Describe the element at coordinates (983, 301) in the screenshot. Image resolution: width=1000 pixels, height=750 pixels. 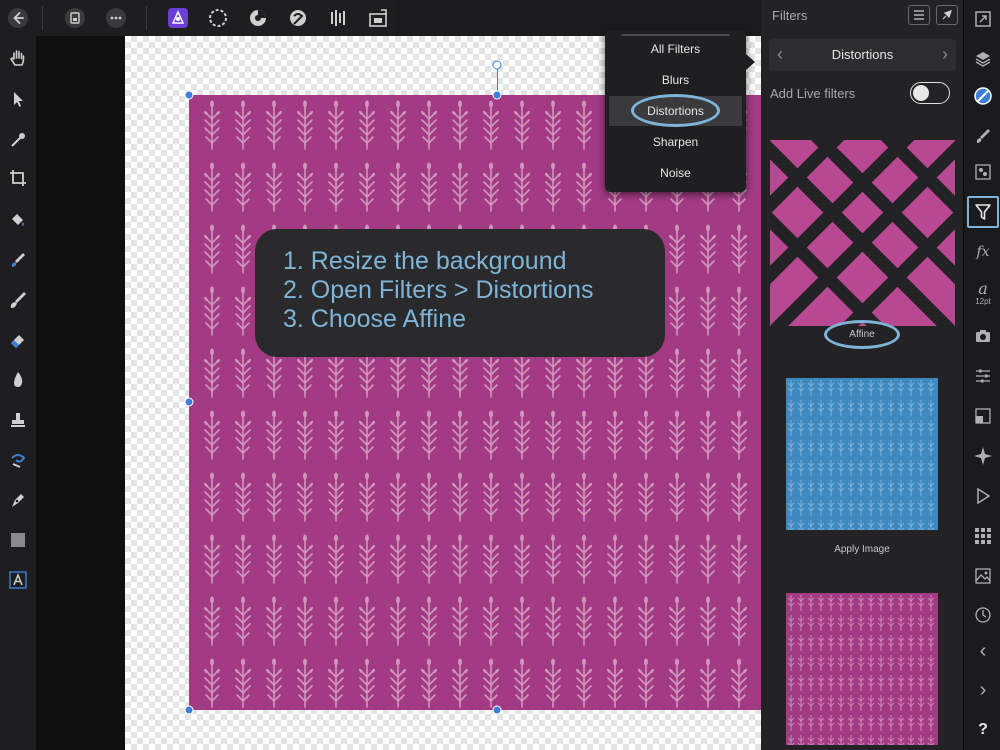
I see `text-size-label: 12pt` at that location.